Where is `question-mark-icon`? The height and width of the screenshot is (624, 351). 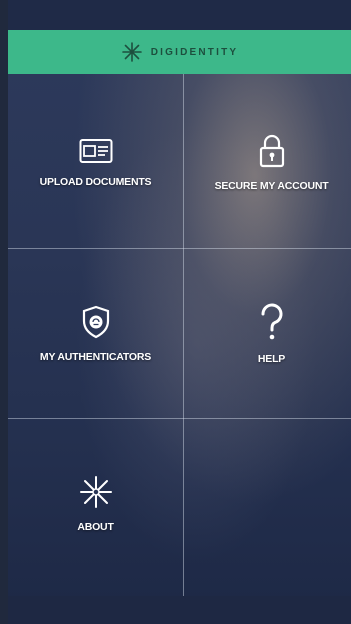
question-mark-icon is located at coordinates (271, 321).